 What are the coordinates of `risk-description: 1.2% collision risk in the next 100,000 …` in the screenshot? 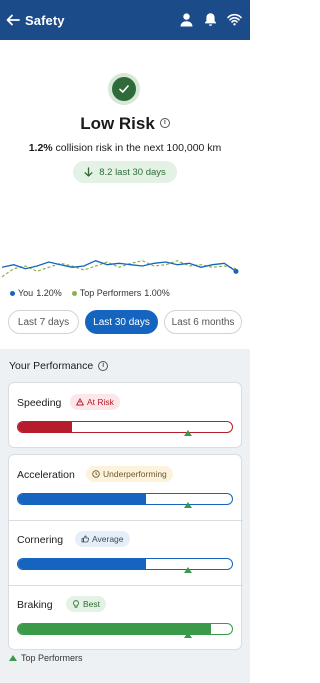 It's located at (125, 148).